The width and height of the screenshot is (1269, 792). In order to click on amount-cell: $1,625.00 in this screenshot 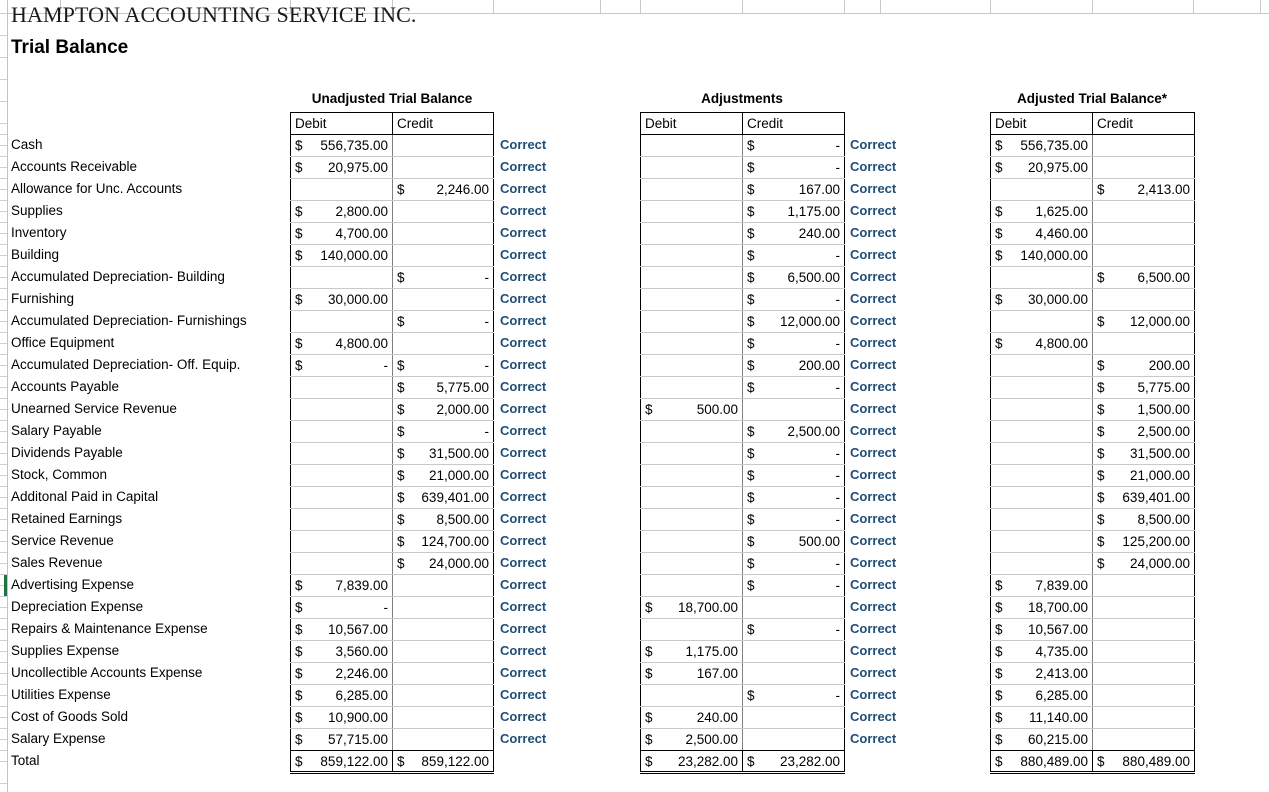, I will do `click(1041, 211)`.